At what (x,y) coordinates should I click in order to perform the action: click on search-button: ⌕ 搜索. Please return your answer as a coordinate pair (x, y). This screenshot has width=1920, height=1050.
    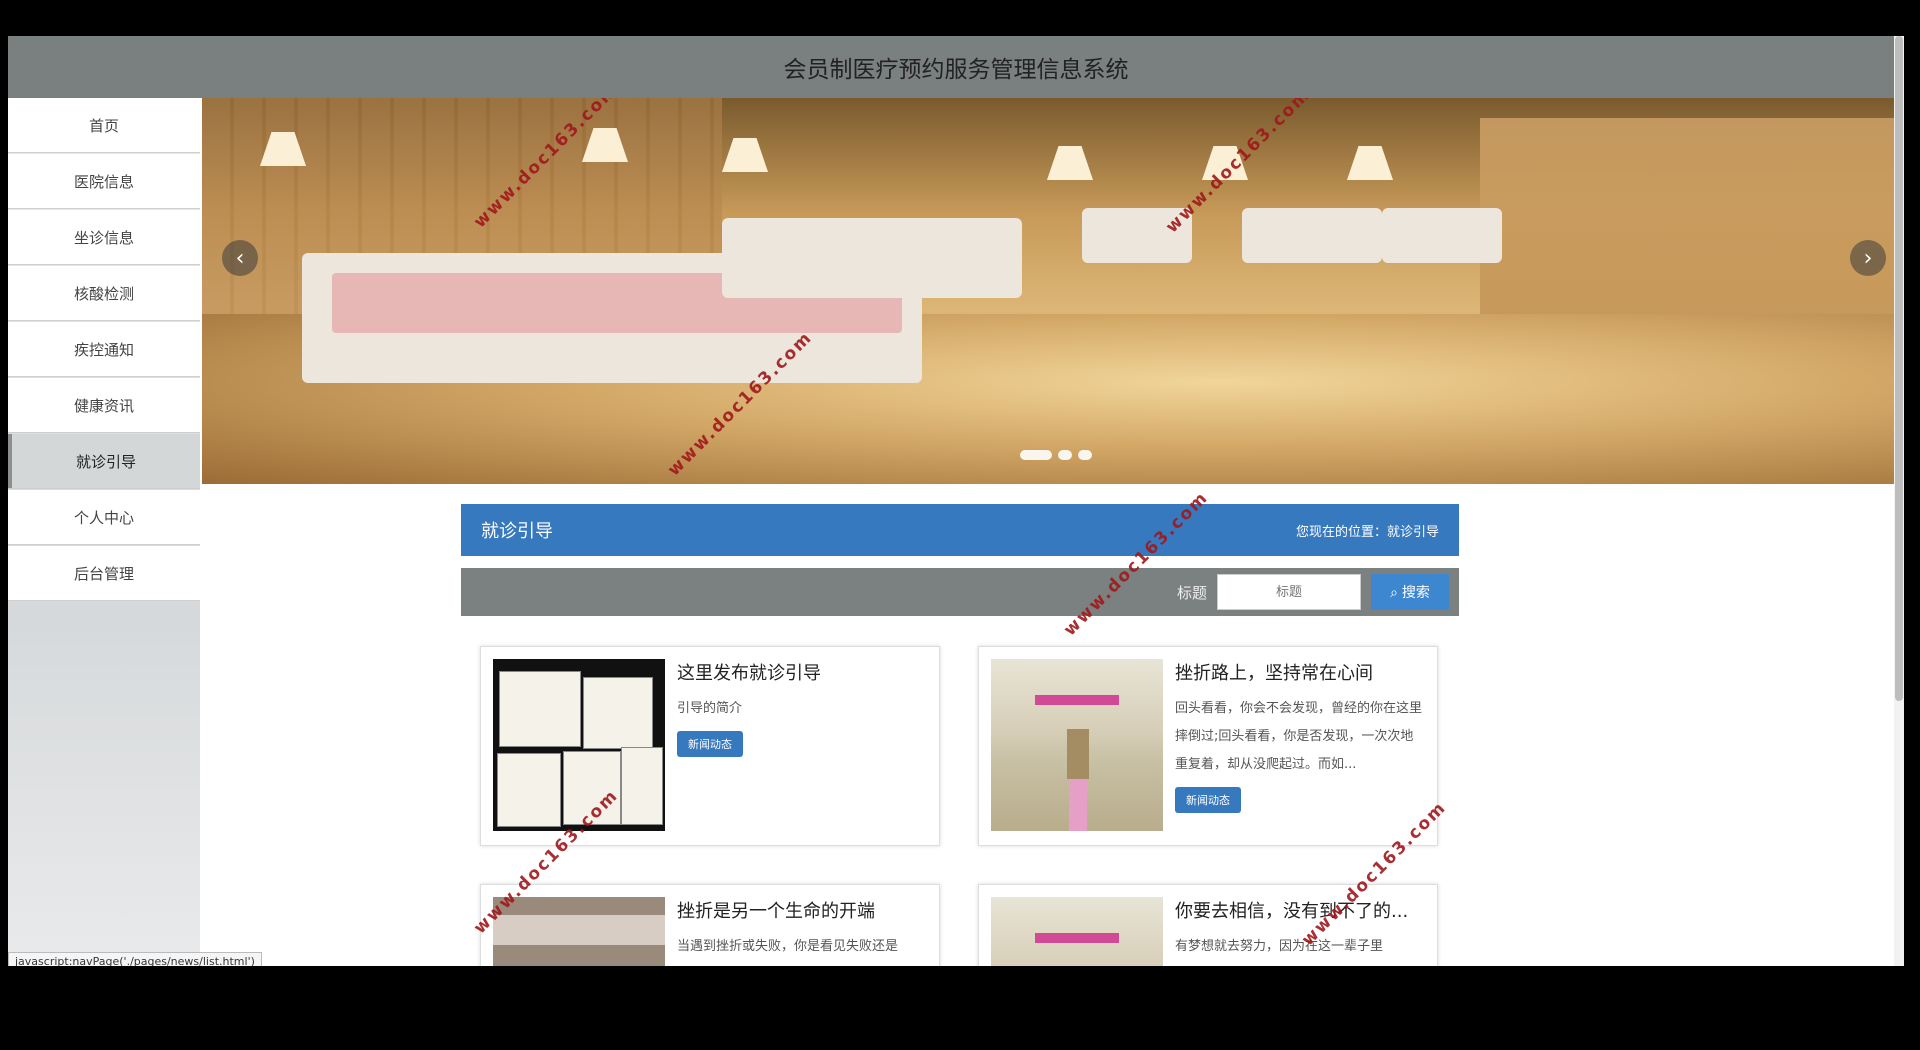
    Looking at the image, I should click on (1410, 592).